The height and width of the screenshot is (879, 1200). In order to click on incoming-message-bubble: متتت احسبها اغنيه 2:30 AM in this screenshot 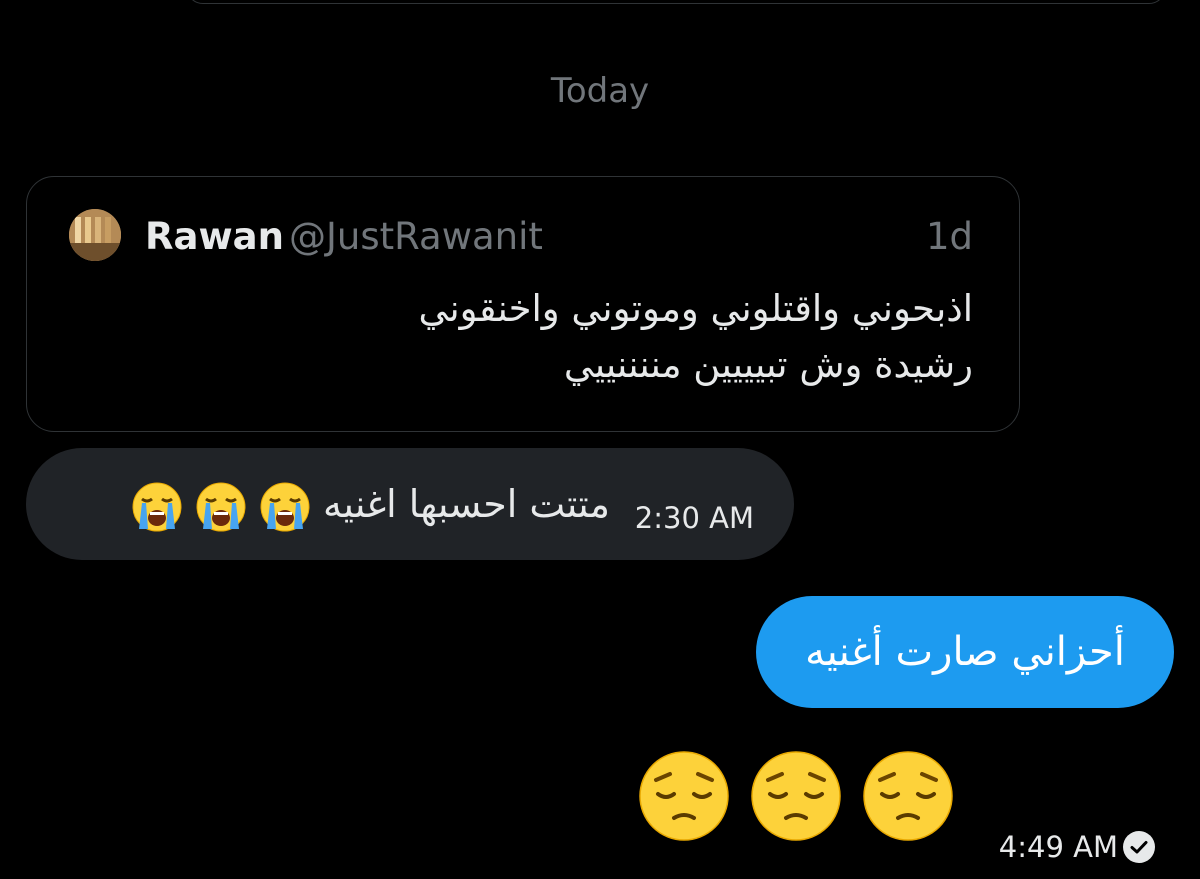, I will do `click(410, 504)`.